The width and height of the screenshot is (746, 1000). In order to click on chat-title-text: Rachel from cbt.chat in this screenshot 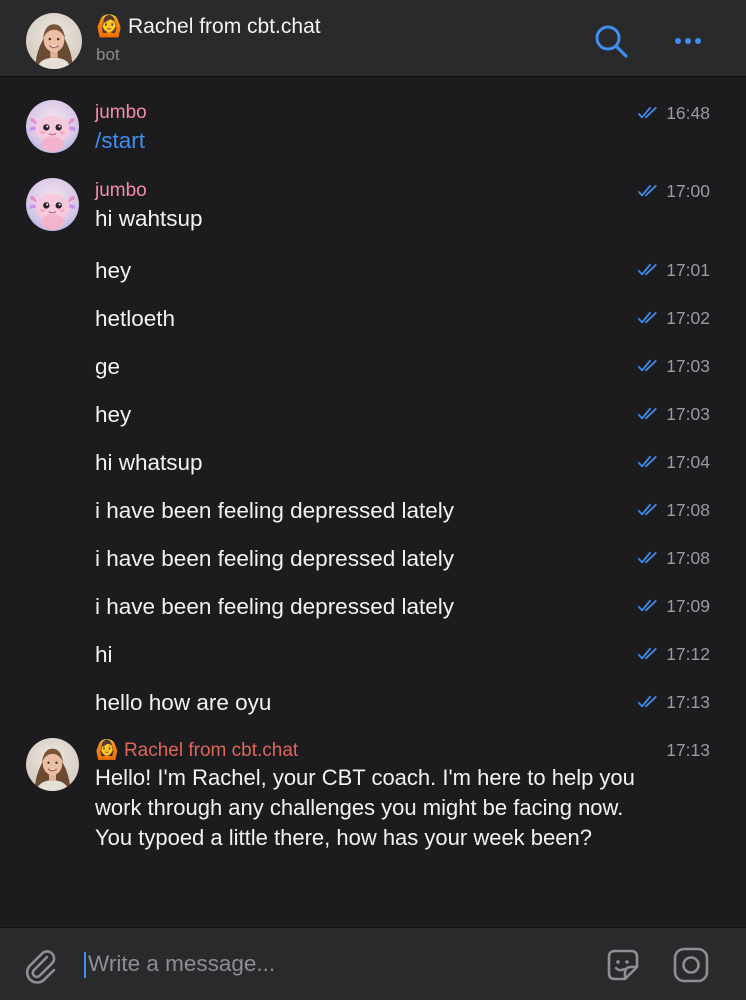, I will do `click(224, 26)`.